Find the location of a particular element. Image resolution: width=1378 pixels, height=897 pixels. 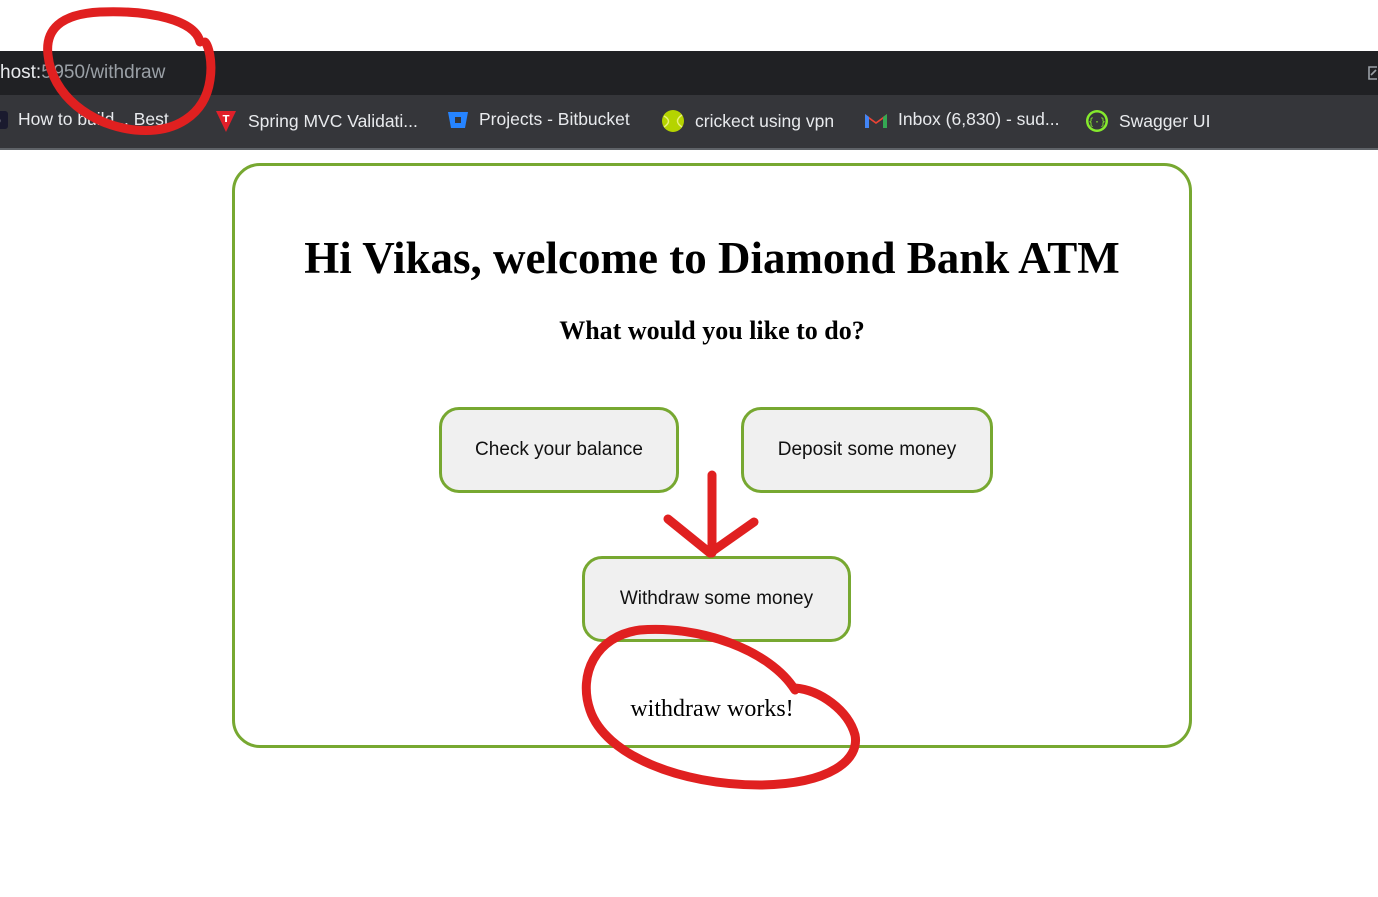

url-host: host: is located at coordinates (21, 72).